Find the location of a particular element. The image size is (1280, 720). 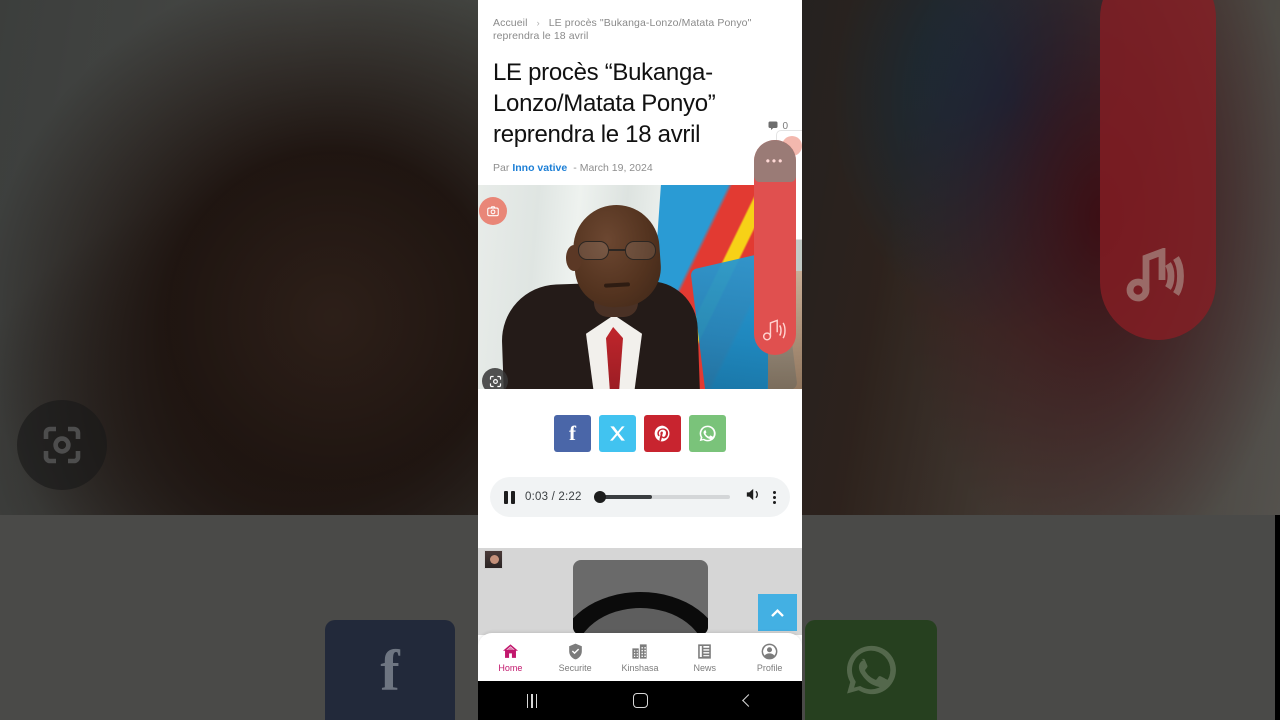

share-whatsapp-button is located at coordinates (707, 433).